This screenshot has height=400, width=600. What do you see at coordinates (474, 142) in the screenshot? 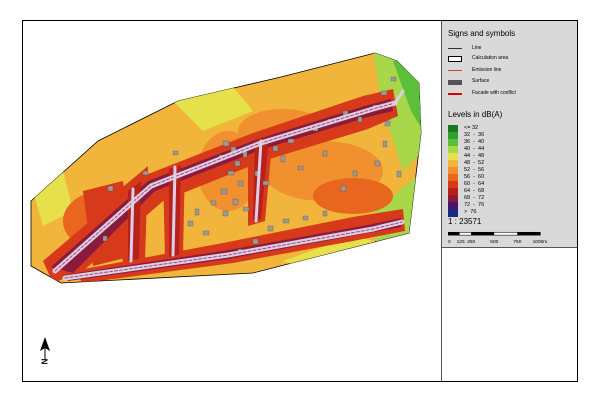
I see `level-label: 36 - 40` at bounding box center [474, 142].